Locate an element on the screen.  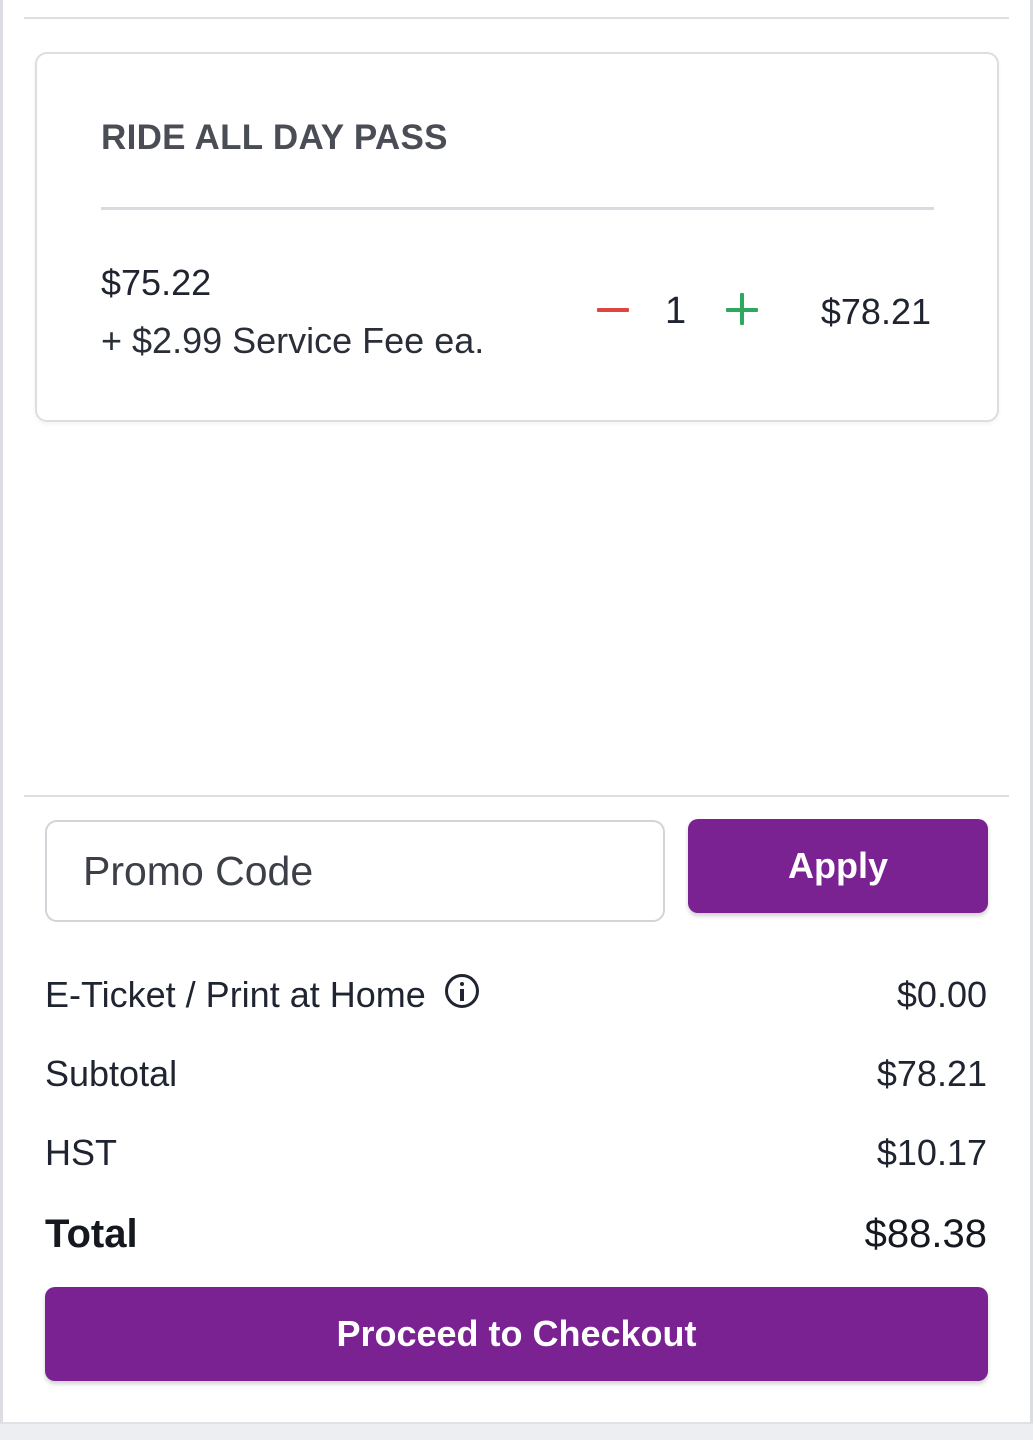
panel-border-bottom is located at coordinates (516, 1431).